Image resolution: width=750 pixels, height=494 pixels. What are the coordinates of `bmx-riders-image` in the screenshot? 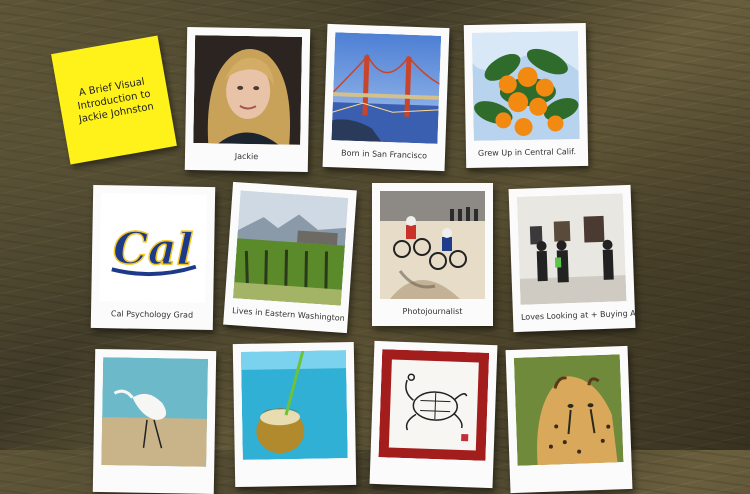 It's located at (432, 245).